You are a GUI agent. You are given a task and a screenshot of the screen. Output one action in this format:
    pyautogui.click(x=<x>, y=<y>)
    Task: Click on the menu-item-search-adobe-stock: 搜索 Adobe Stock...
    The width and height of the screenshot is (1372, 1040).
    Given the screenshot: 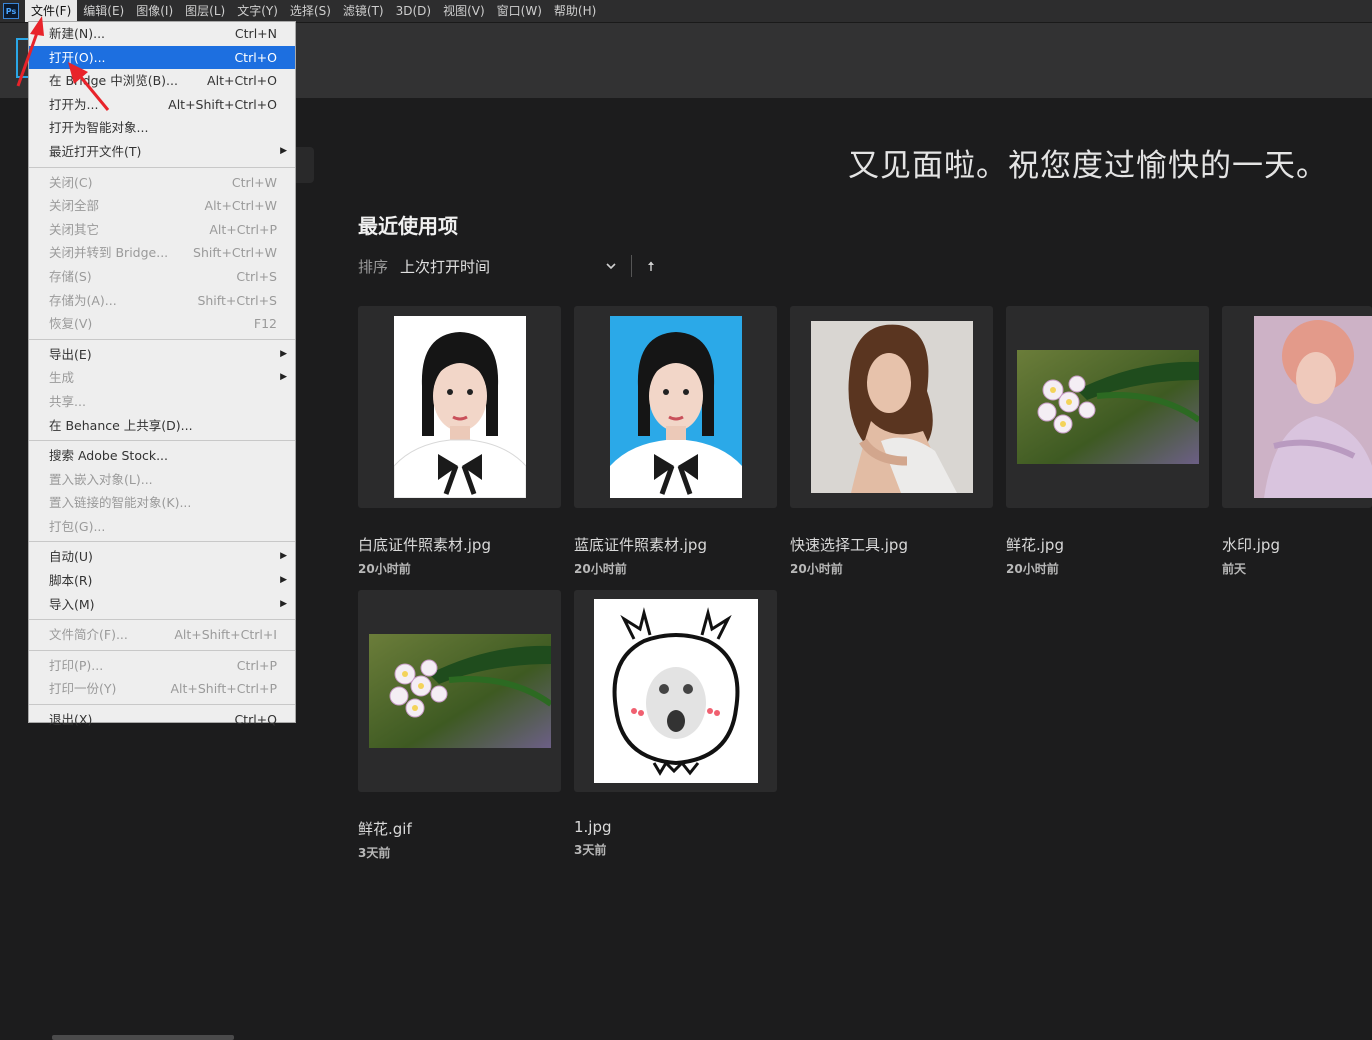 What is the action you would take?
    pyautogui.click(x=162, y=456)
    